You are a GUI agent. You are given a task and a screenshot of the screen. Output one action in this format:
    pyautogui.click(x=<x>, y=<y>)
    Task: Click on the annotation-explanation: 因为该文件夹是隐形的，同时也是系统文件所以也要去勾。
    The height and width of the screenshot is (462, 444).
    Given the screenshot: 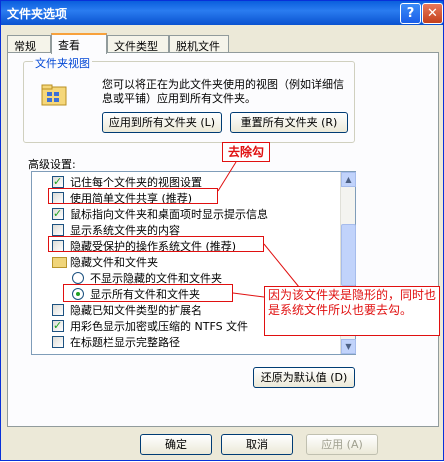 What is the action you would take?
    pyautogui.click(x=352, y=311)
    